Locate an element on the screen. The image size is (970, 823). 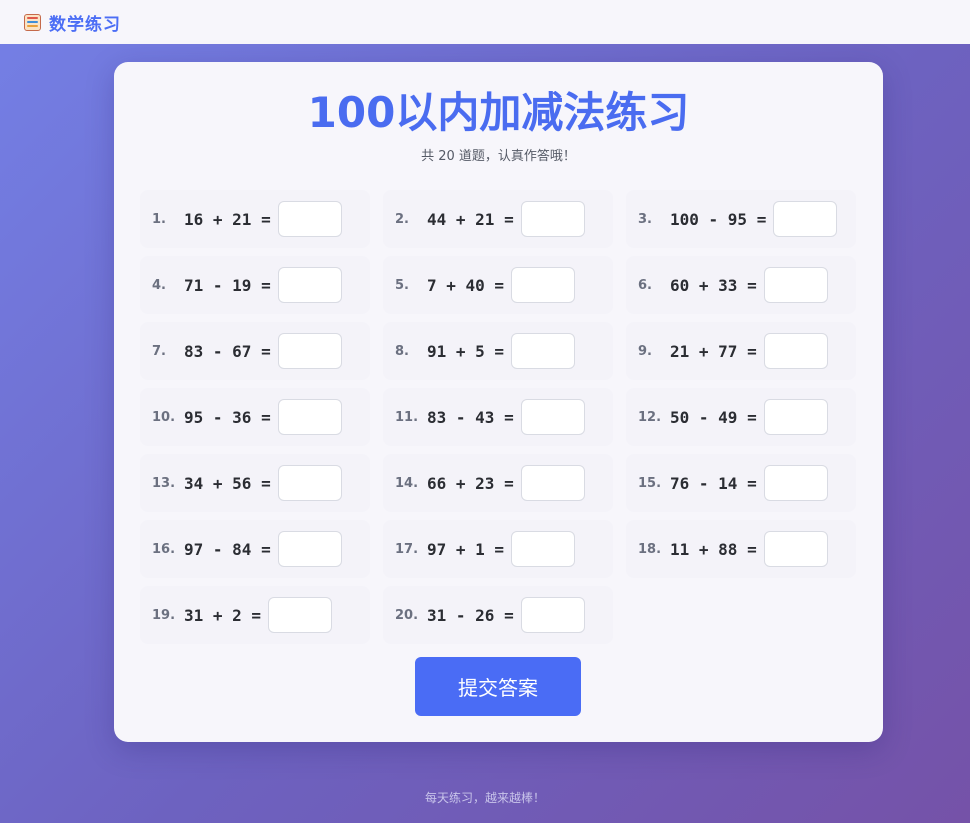
problem-expression: 16 + 21 = is located at coordinates (227, 219).